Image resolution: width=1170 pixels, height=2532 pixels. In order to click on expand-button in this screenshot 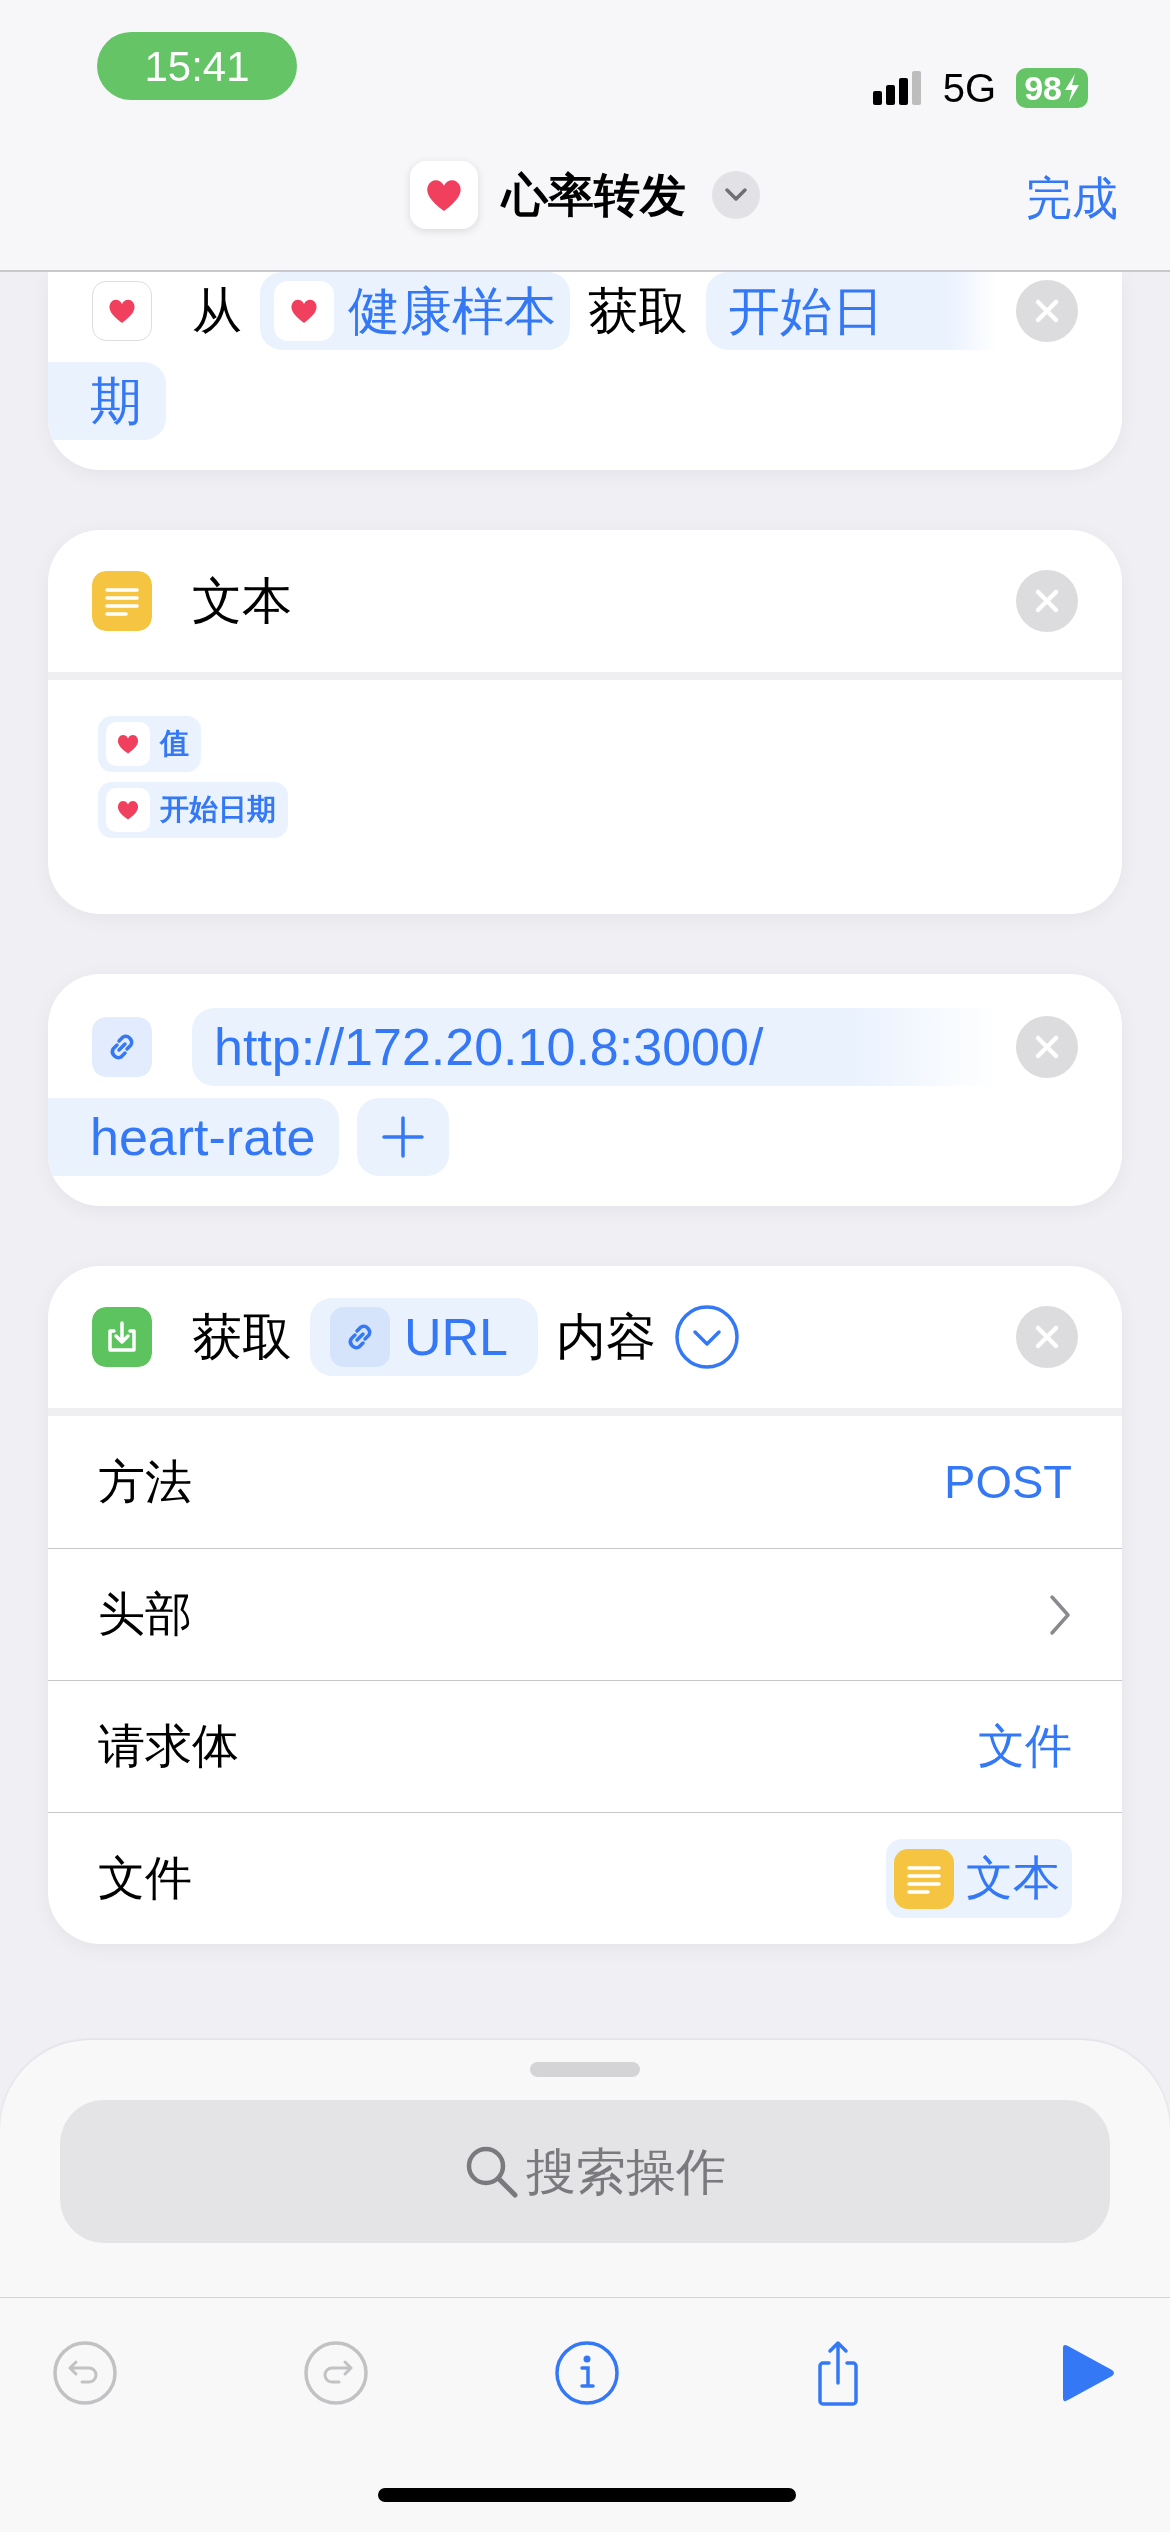, I will do `click(707, 1337)`.